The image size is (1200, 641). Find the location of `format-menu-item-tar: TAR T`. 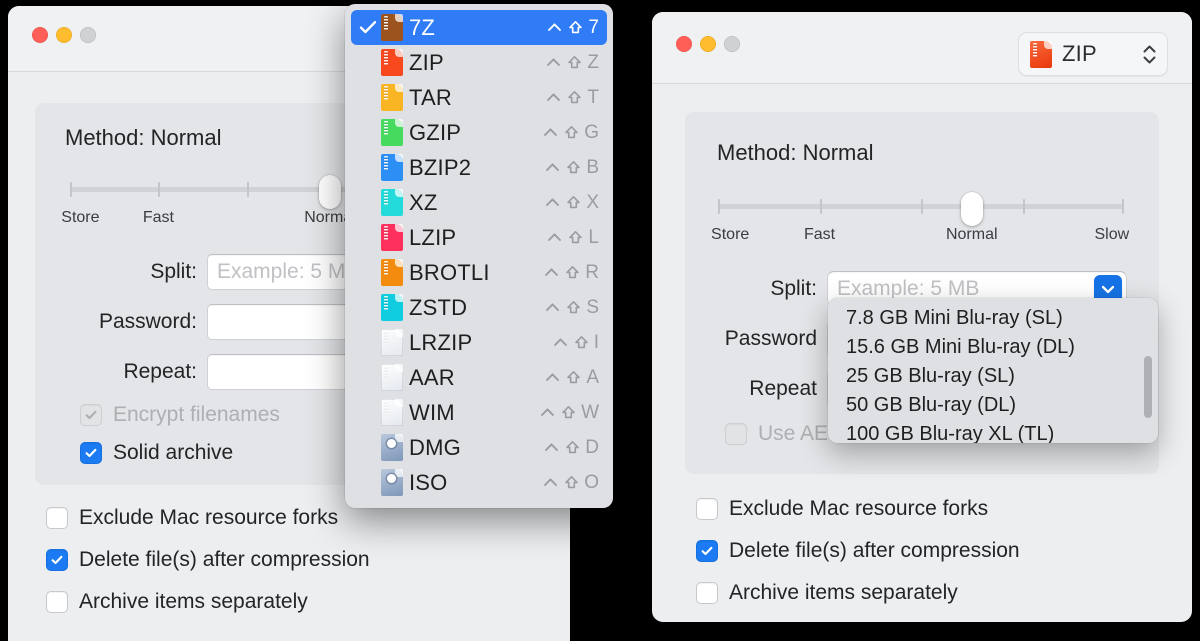

format-menu-item-tar: TAR T is located at coordinates (479, 97).